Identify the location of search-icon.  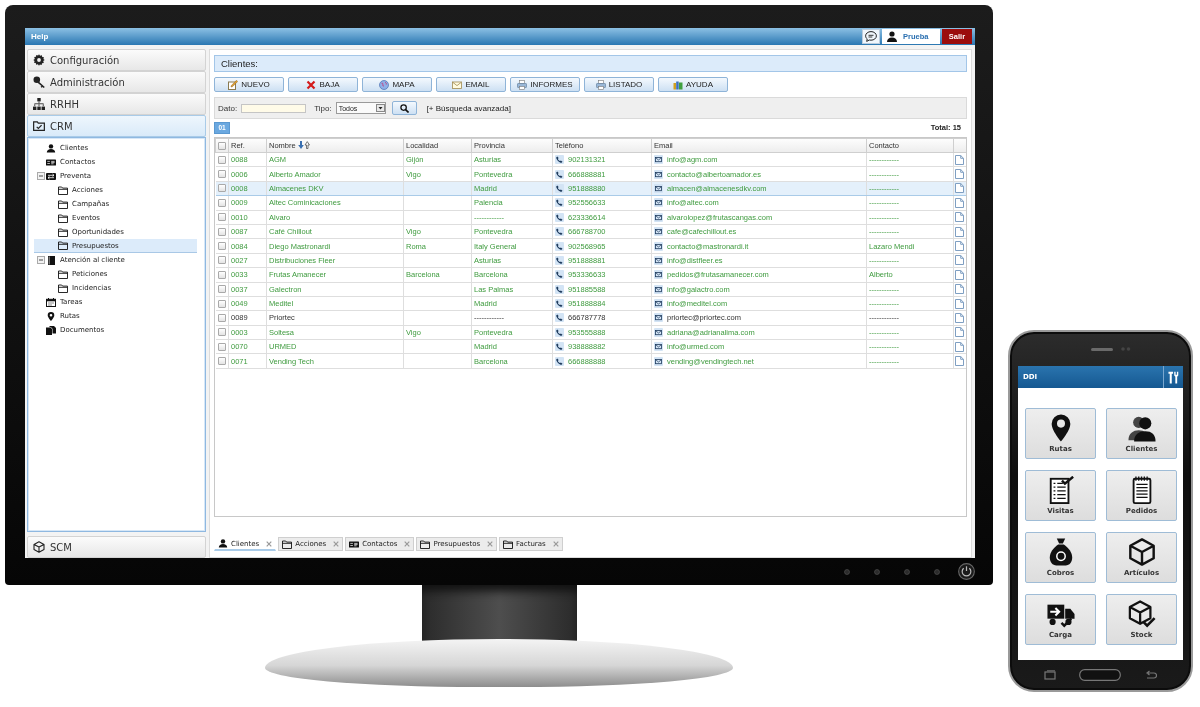
(404, 108).